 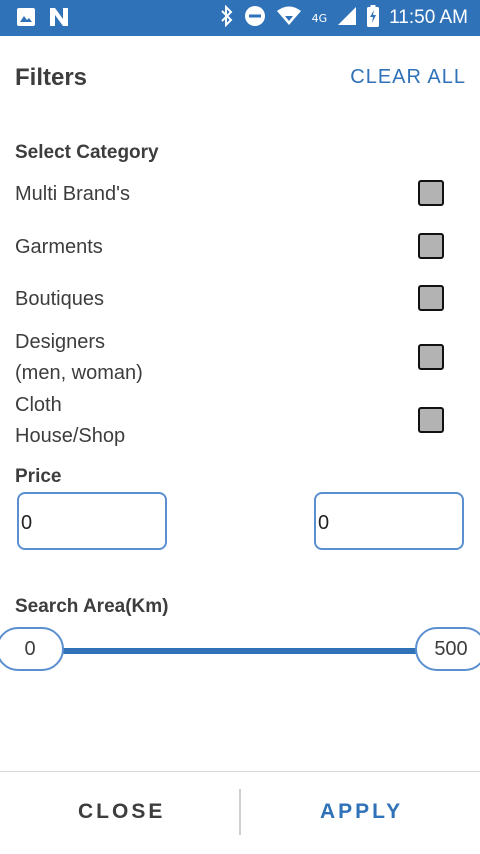 What do you see at coordinates (373, 18) in the screenshot?
I see `battery-charging-icon` at bounding box center [373, 18].